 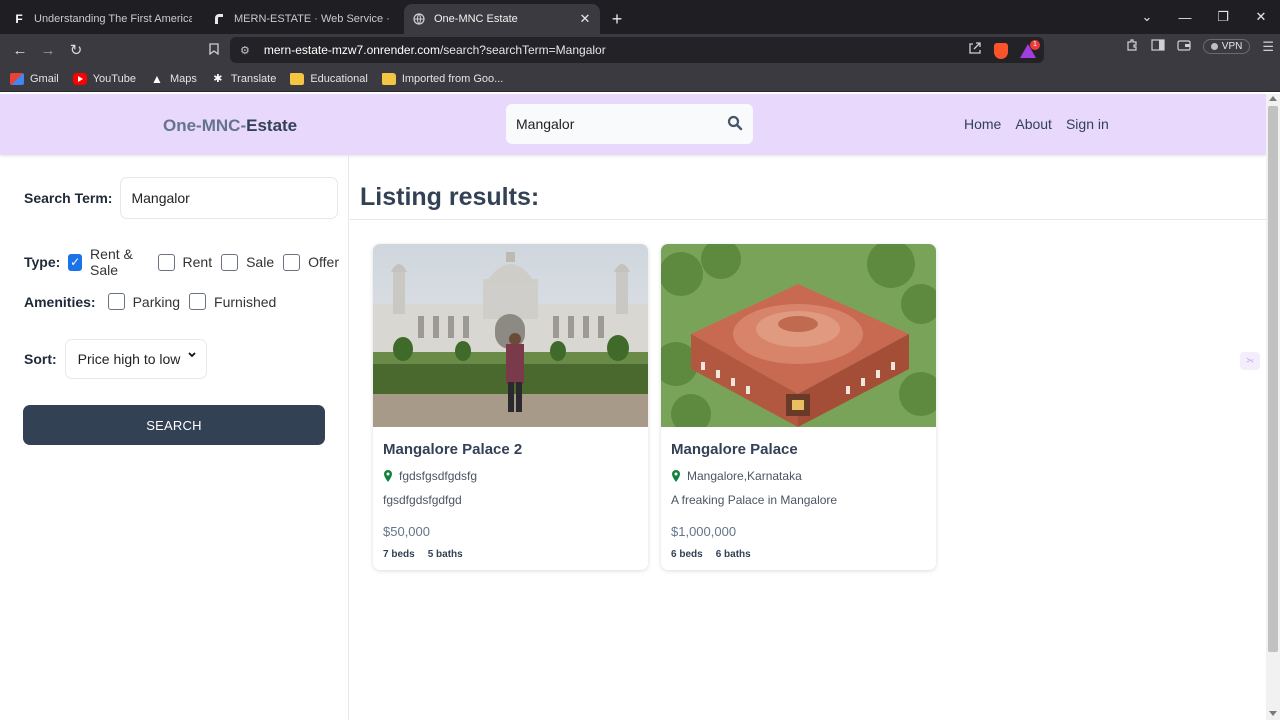 I want to click on gmail-icon, so click(x=17, y=78).